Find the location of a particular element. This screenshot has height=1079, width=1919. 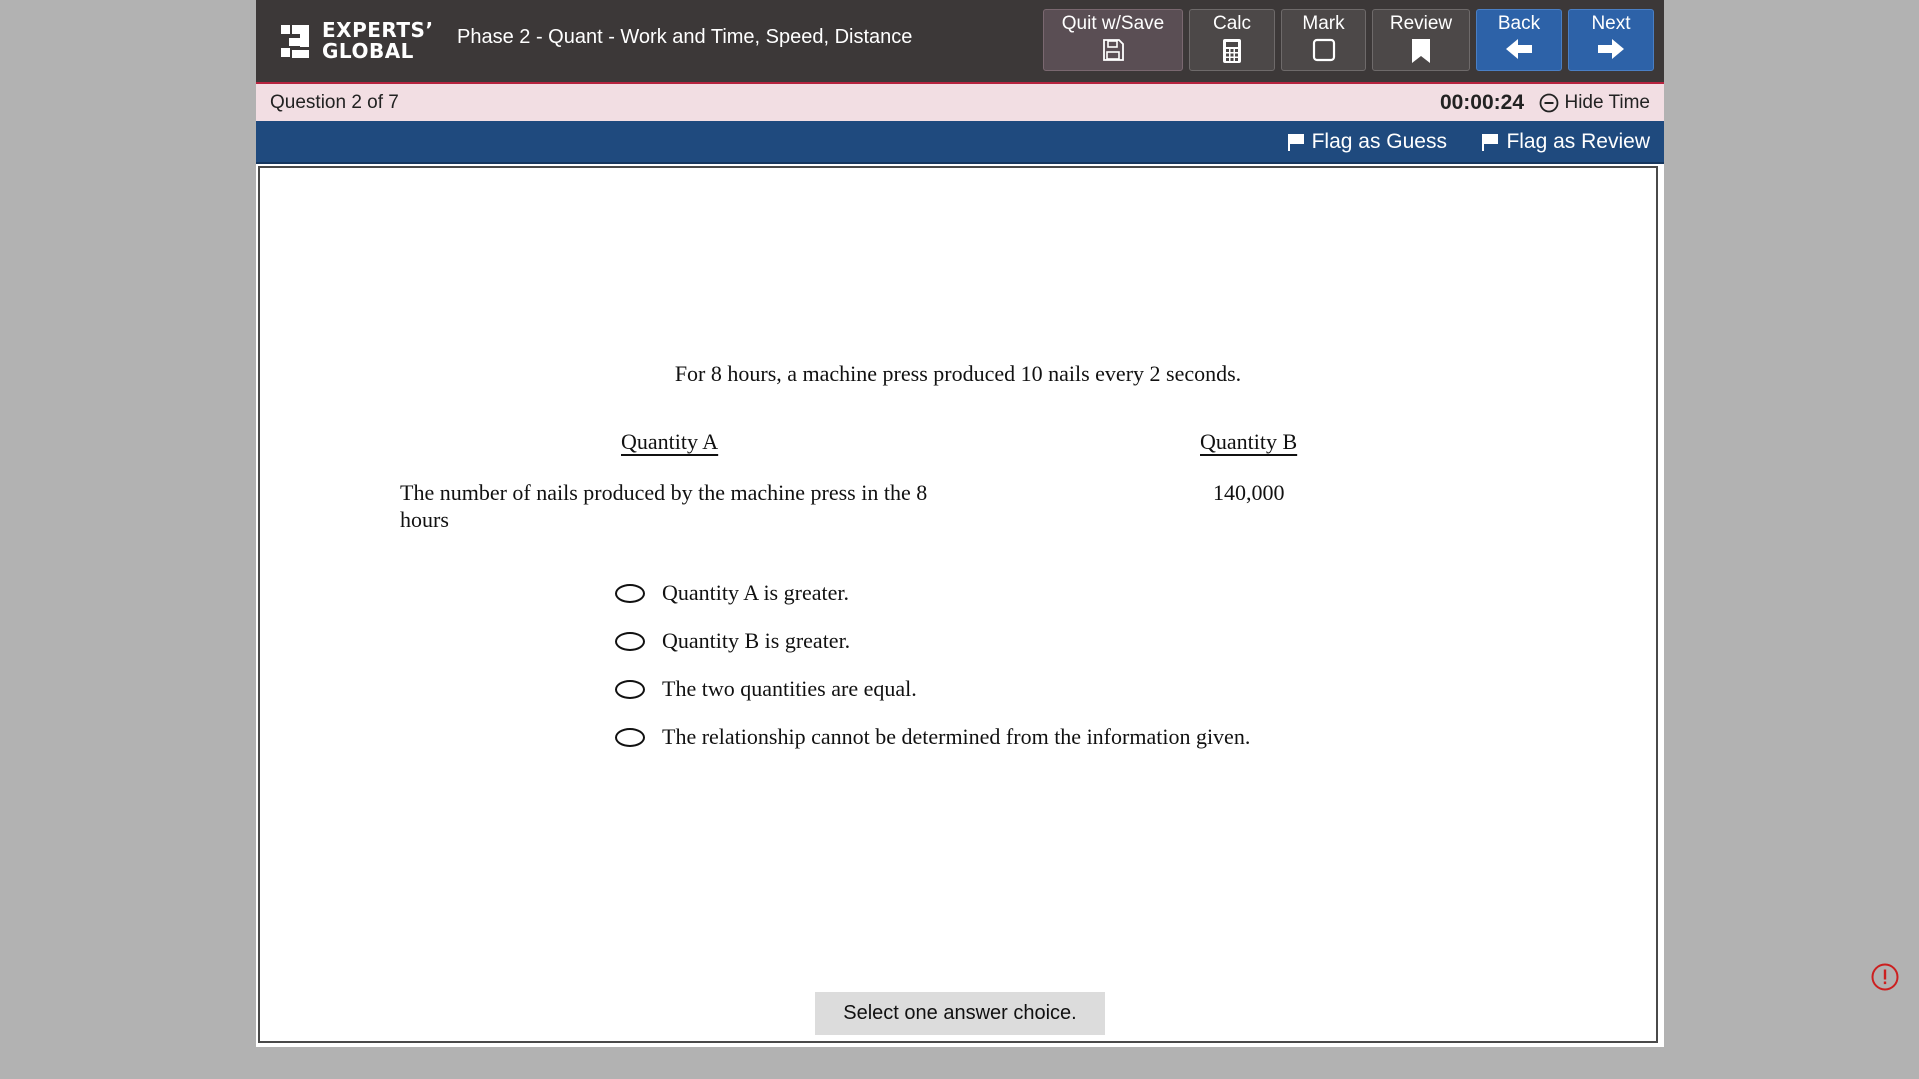

toolbar: Quit w/Save Calc Mark Review Back Next is located at coordinates (1348, 40).